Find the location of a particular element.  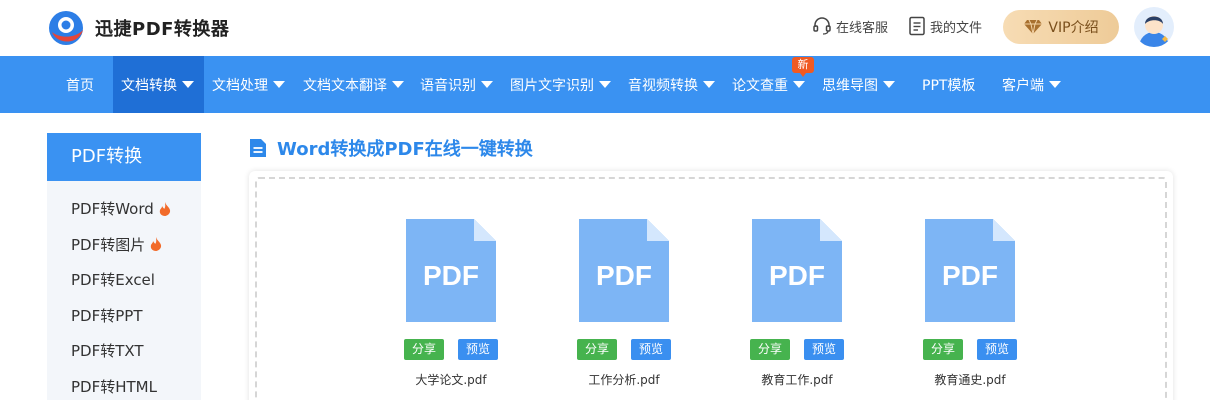

nav-item-label: 论文查重 is located at coordinates (760, 85).